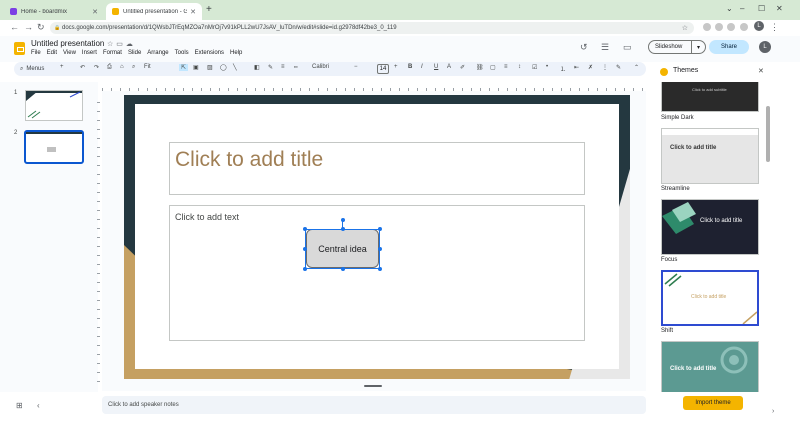 This screenshot has height=436, width=800. Describe the element at coordinates (731, 27) in the screenshot. I see `puzzle-icon` at that location.